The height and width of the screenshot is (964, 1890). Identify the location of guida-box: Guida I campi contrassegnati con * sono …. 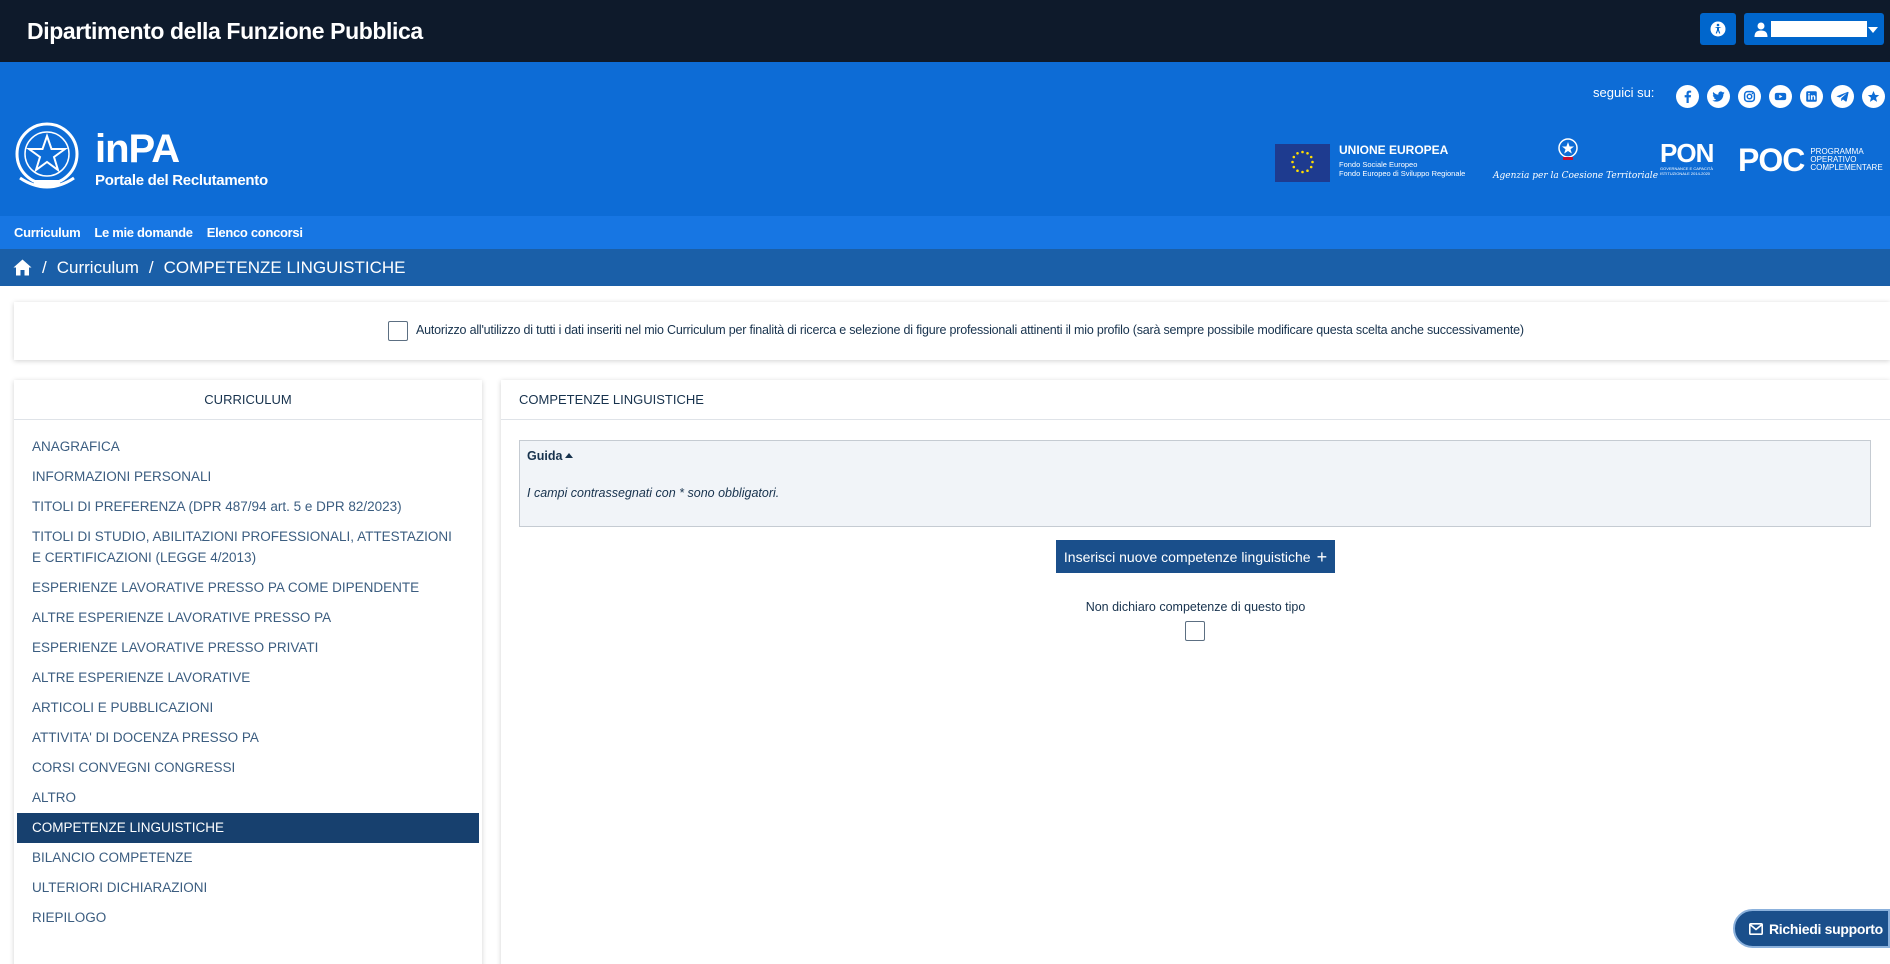
(1195, 483).